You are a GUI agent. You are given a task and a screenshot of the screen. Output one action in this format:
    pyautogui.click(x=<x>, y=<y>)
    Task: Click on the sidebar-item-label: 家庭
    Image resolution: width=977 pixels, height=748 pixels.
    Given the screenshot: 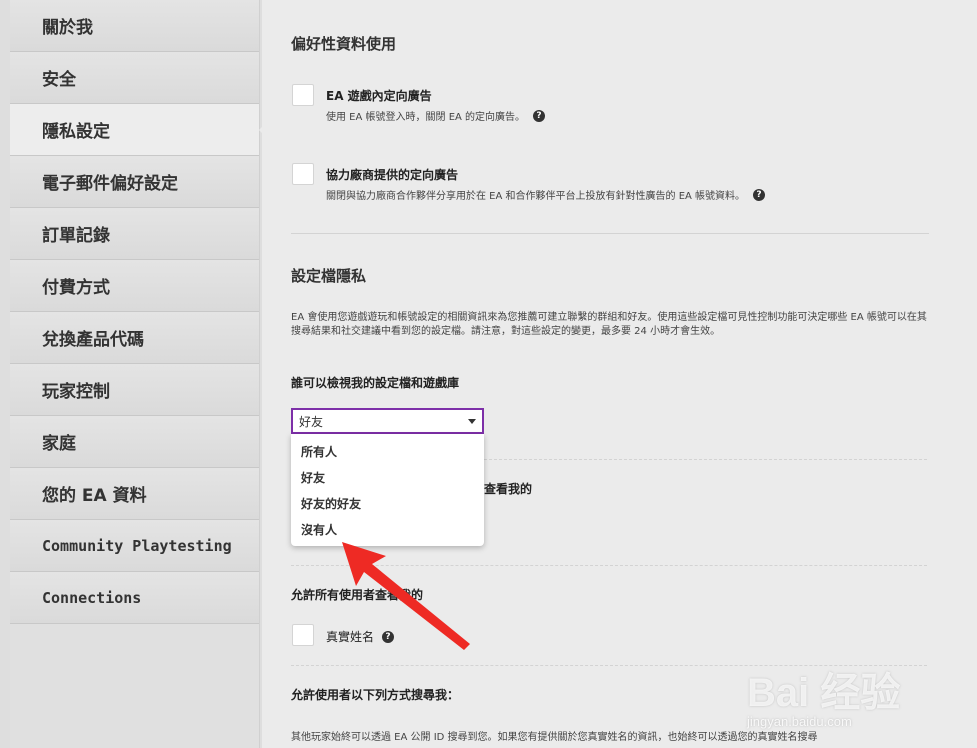 What is the action you would take?
    pyautogui.click(x=59, y=444)
    